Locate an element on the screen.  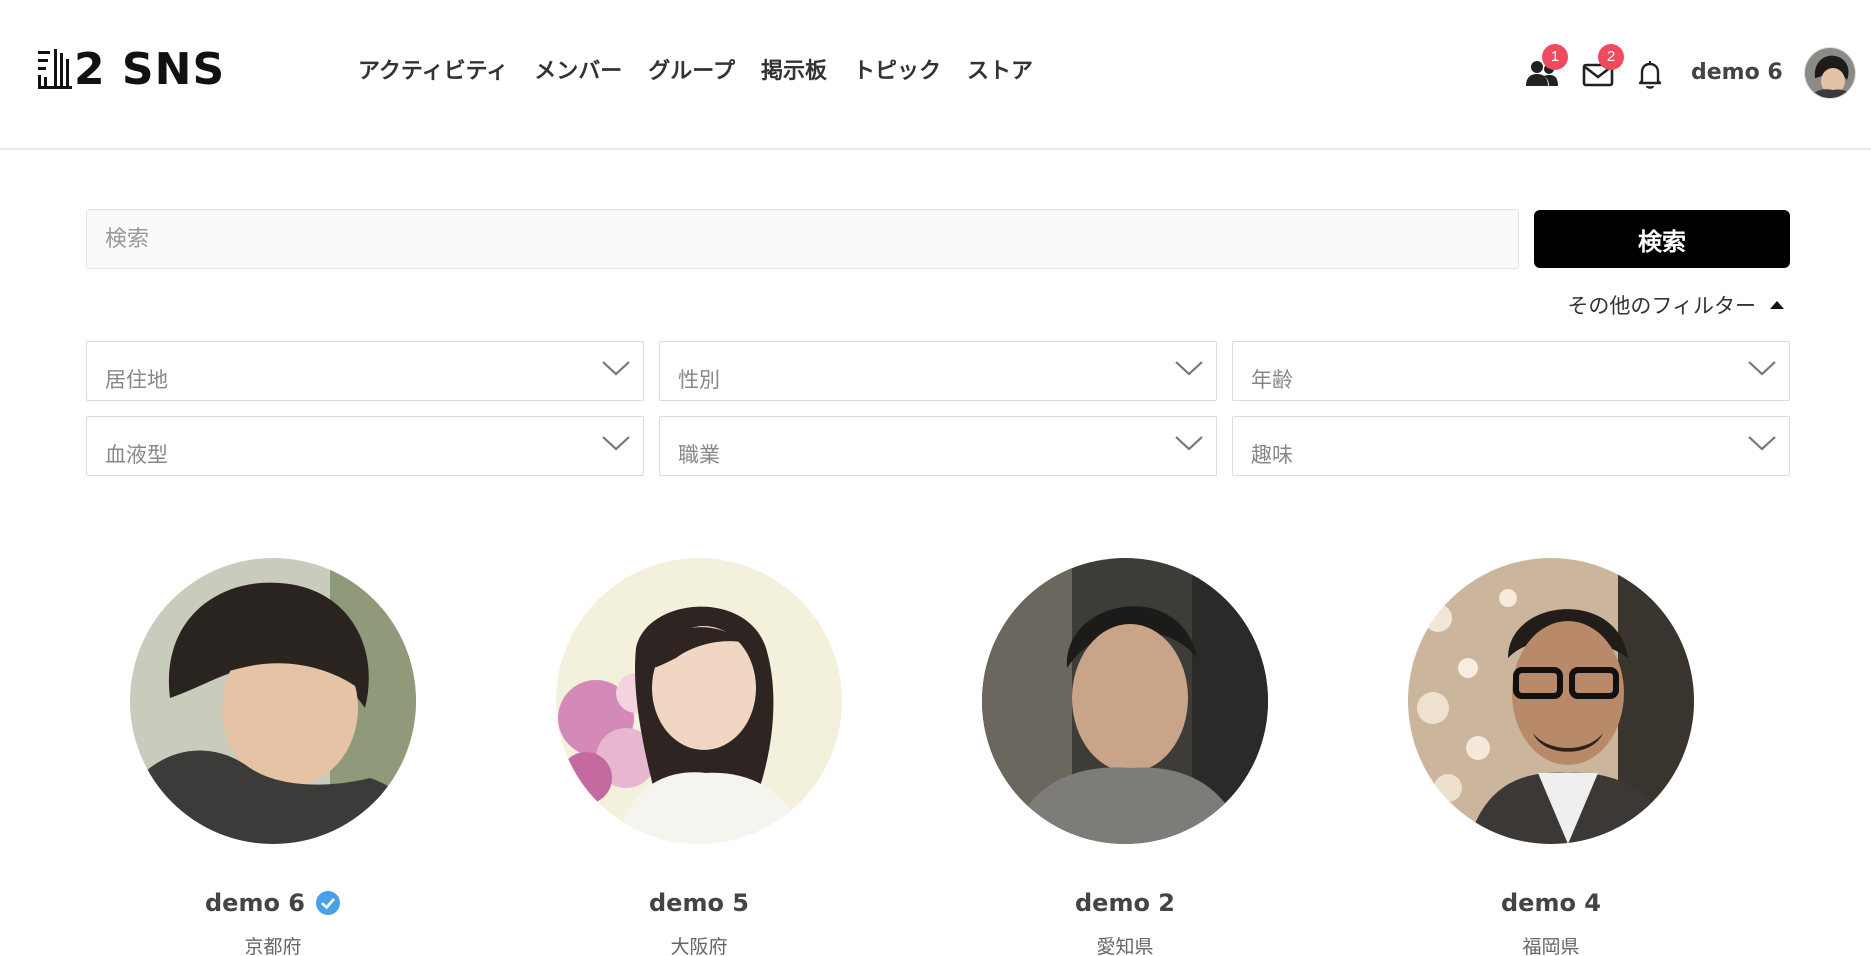
member-name-row: demo 6 is located at coordinates (273, 903).